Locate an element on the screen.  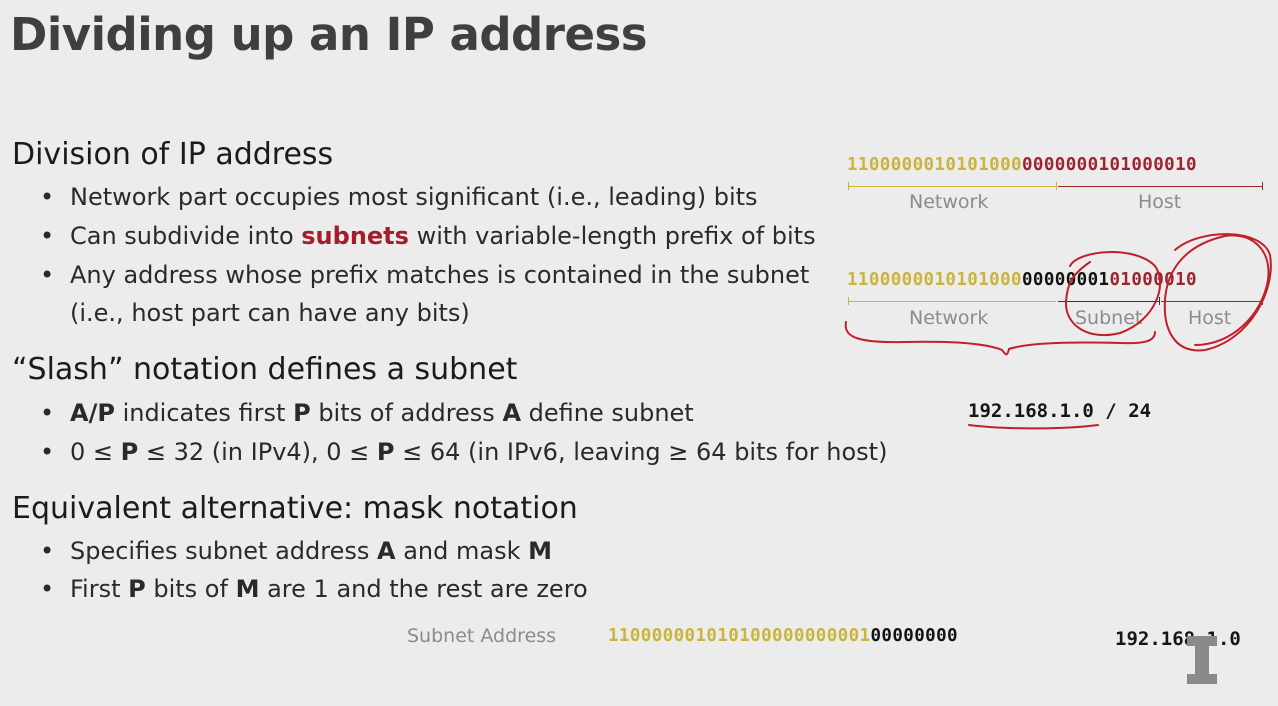
handwritten-annotations is located at coordinates (1058, 331).